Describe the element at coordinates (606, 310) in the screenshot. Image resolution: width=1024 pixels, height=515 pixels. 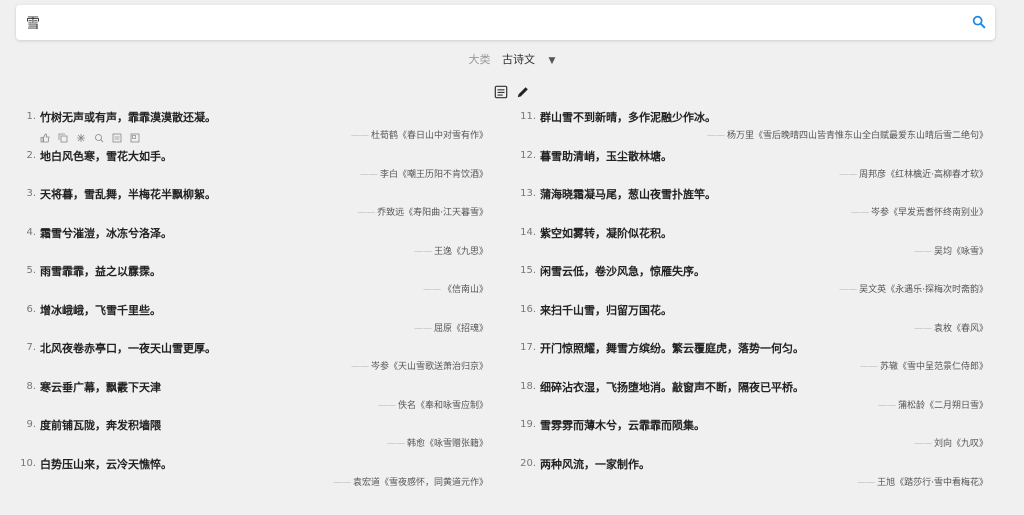
I see `verse-text: 来扫千山雪，归留万国花。` at that location.